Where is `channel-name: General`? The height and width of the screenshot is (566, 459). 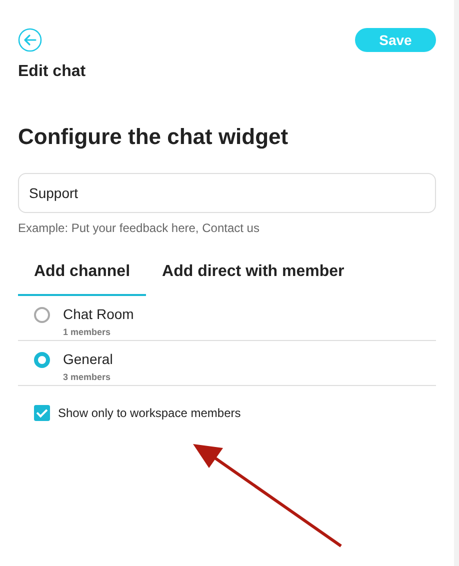
channel-name: General is located at coordinates (88, 359).